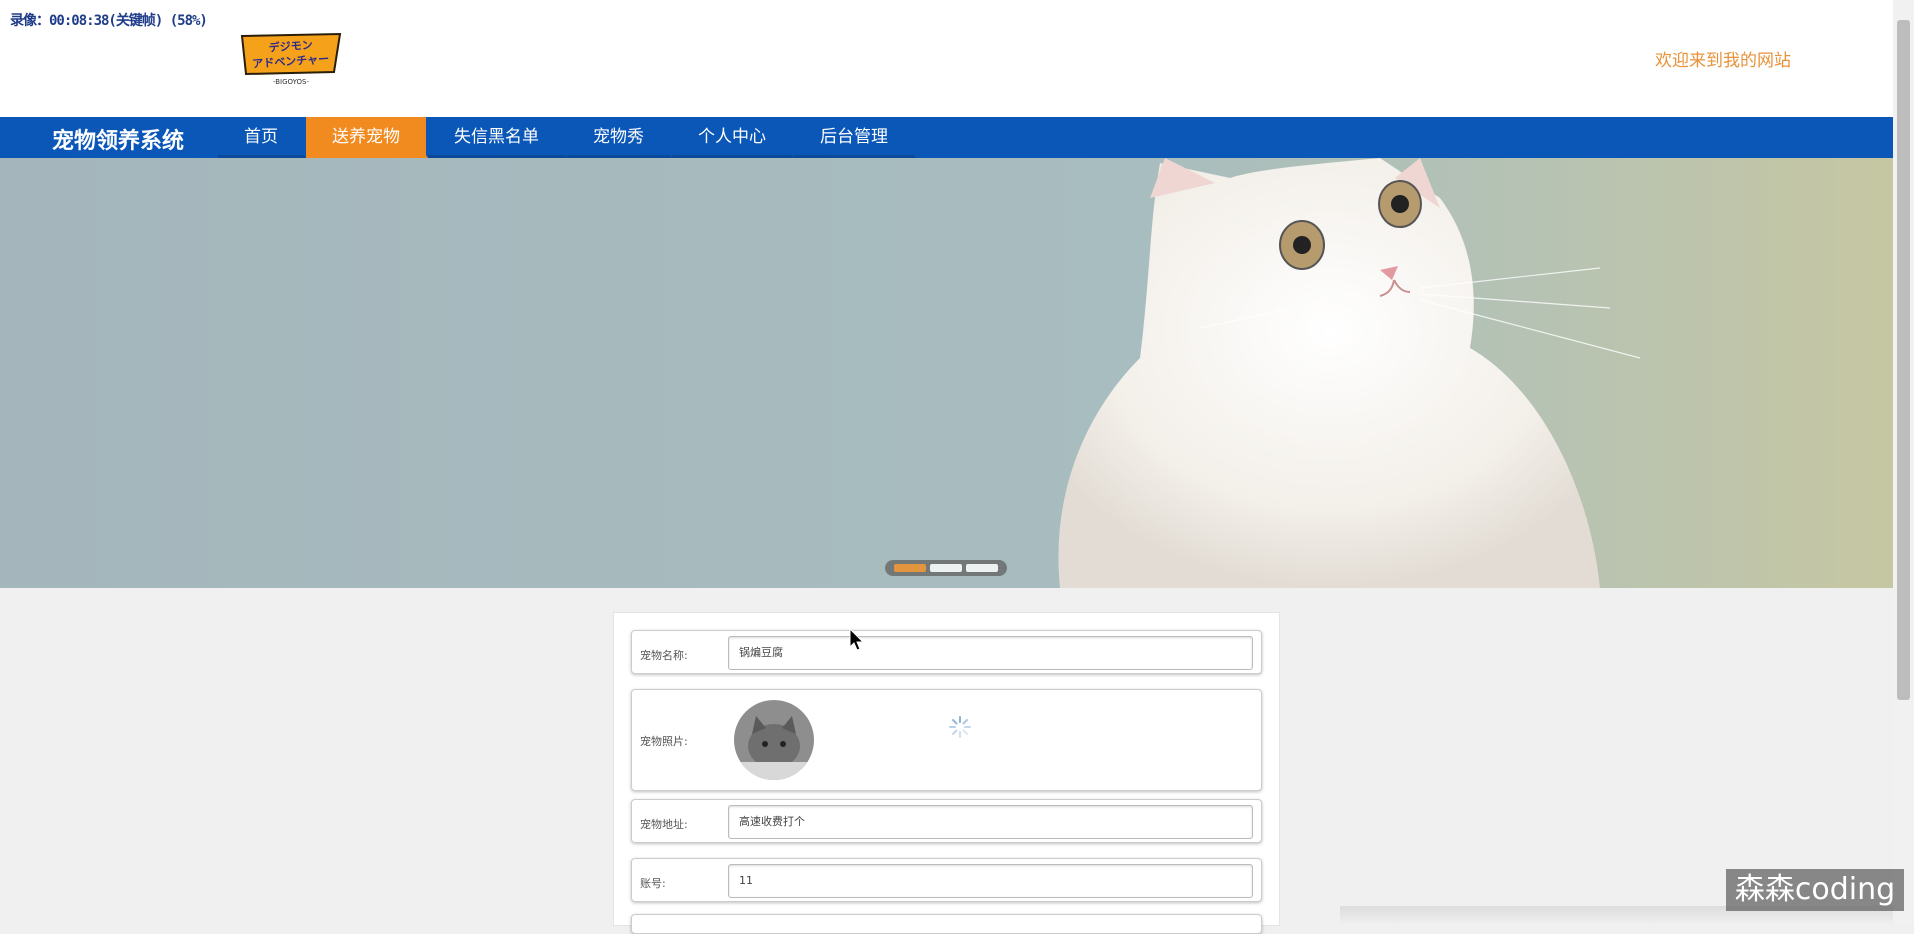  Describe the element at coordinates (664, 741) in the screenshot. I see `pet-photo-label: 宠物照片:` at that location.